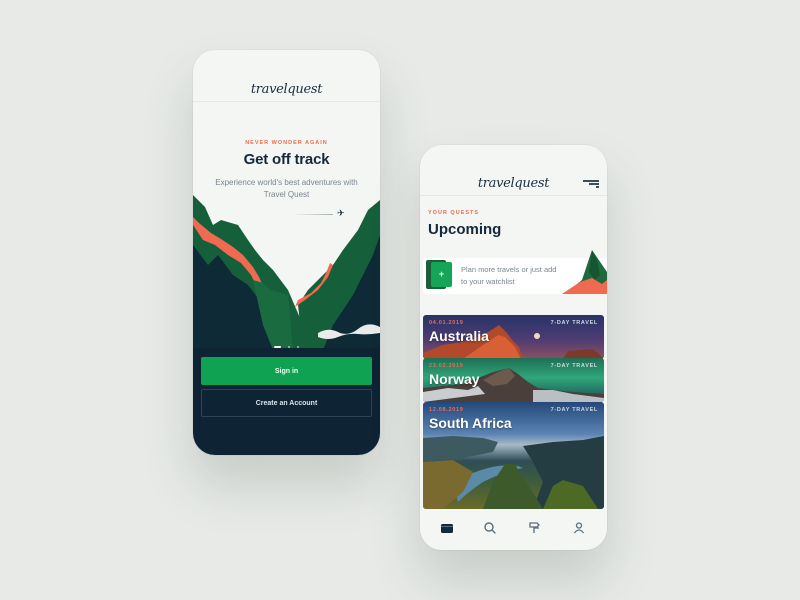 This screenshot has height=600, width=800. Describe the element at coordinates (286, 159) in the screenshot. I see `page-title: Get off track` at that location.